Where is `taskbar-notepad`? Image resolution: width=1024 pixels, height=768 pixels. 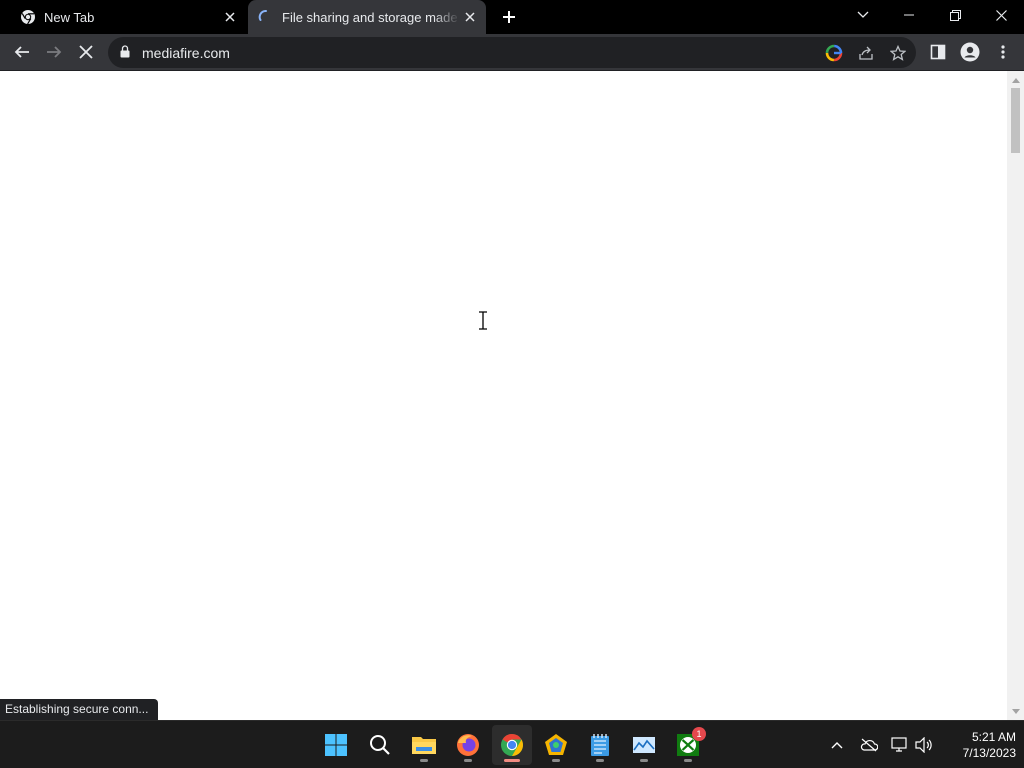
taskbar-notepad is located at coordinates (600, 745).